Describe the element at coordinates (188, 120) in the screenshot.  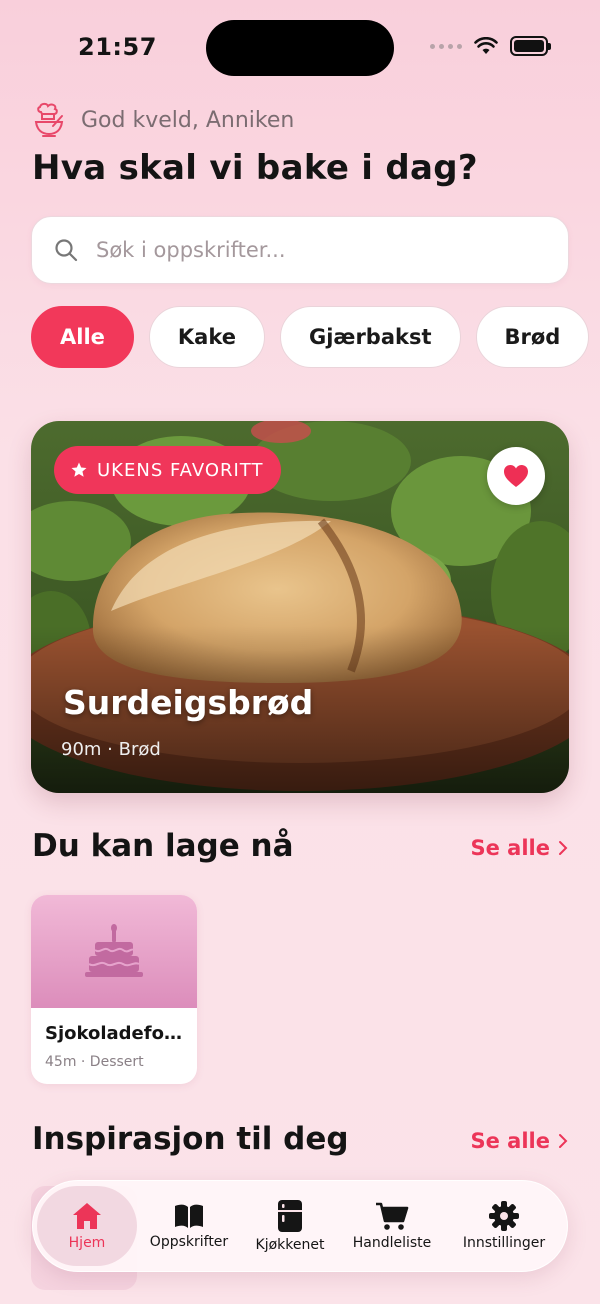
I see `greeting-text: God kveld, Anniken` at that location.